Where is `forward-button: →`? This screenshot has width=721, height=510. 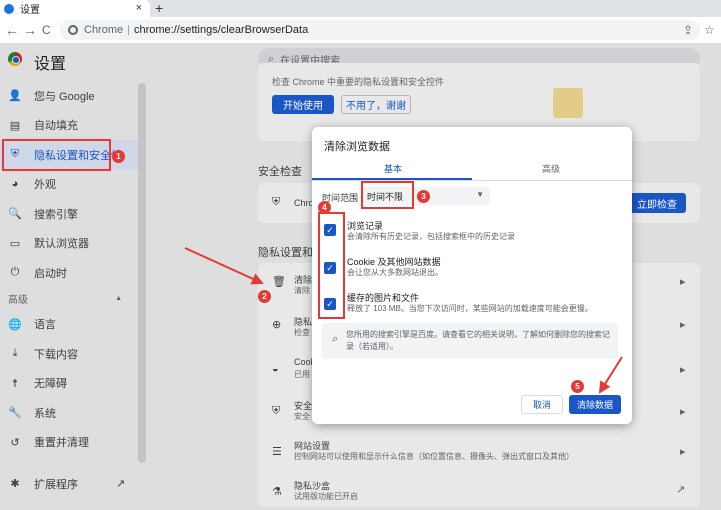
forward-button: → is located at coordinates (30, 30).